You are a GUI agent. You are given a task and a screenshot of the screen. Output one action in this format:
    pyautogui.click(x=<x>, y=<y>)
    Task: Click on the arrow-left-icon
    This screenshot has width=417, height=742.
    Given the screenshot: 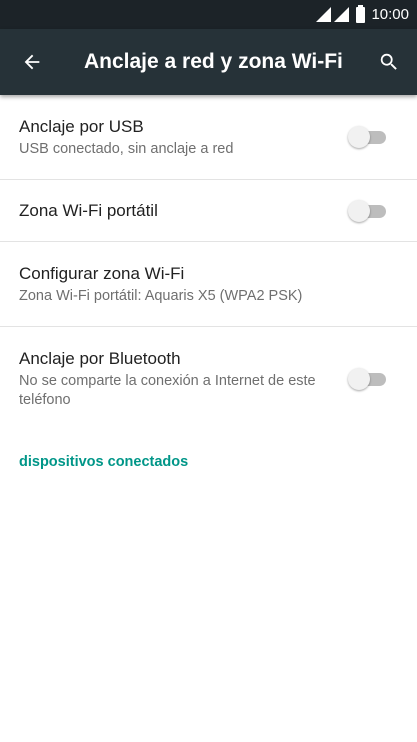 What is the action you would take?
    pyautogui.click(x=32, y=62)
    